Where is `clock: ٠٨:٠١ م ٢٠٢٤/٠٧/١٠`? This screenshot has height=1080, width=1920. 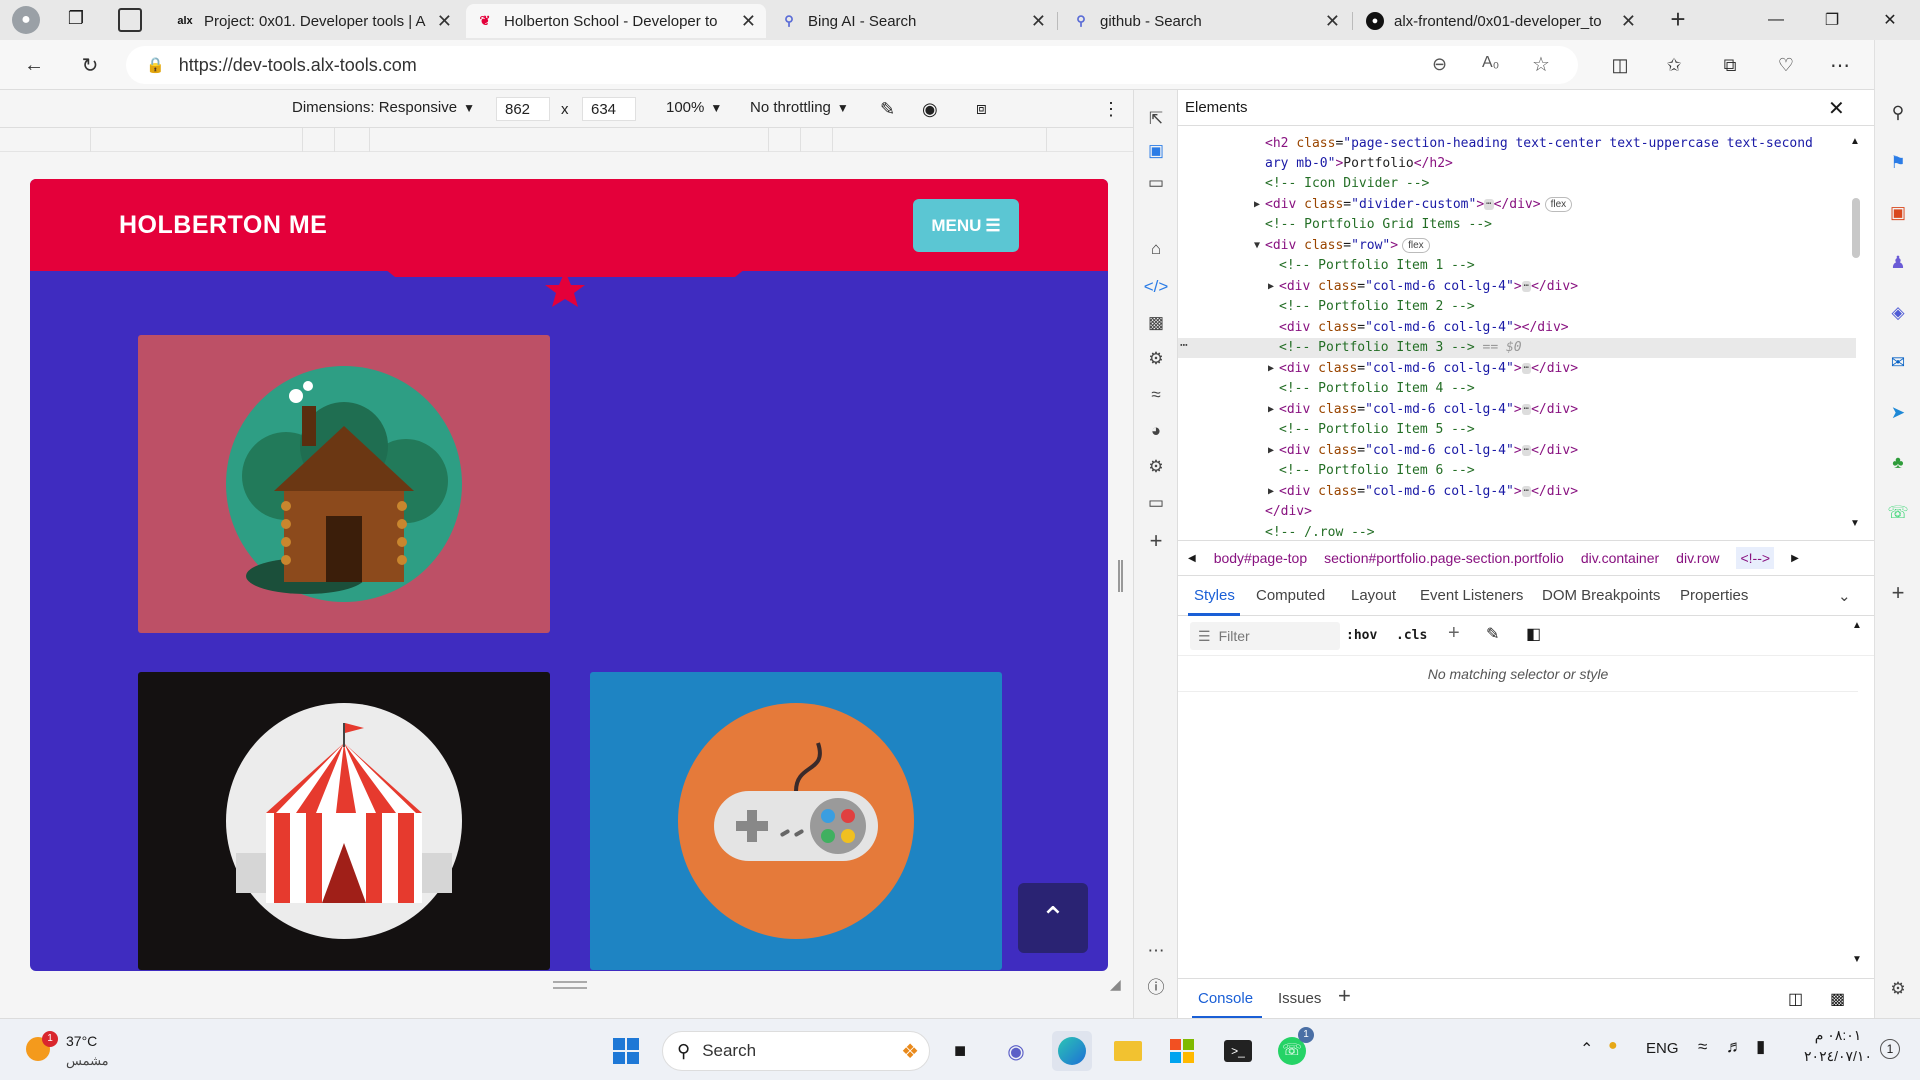 clock: ٠٨:٠١ م ٢٠٢٤/٠٧/١٠ is located at coordinates (1838, 1046).